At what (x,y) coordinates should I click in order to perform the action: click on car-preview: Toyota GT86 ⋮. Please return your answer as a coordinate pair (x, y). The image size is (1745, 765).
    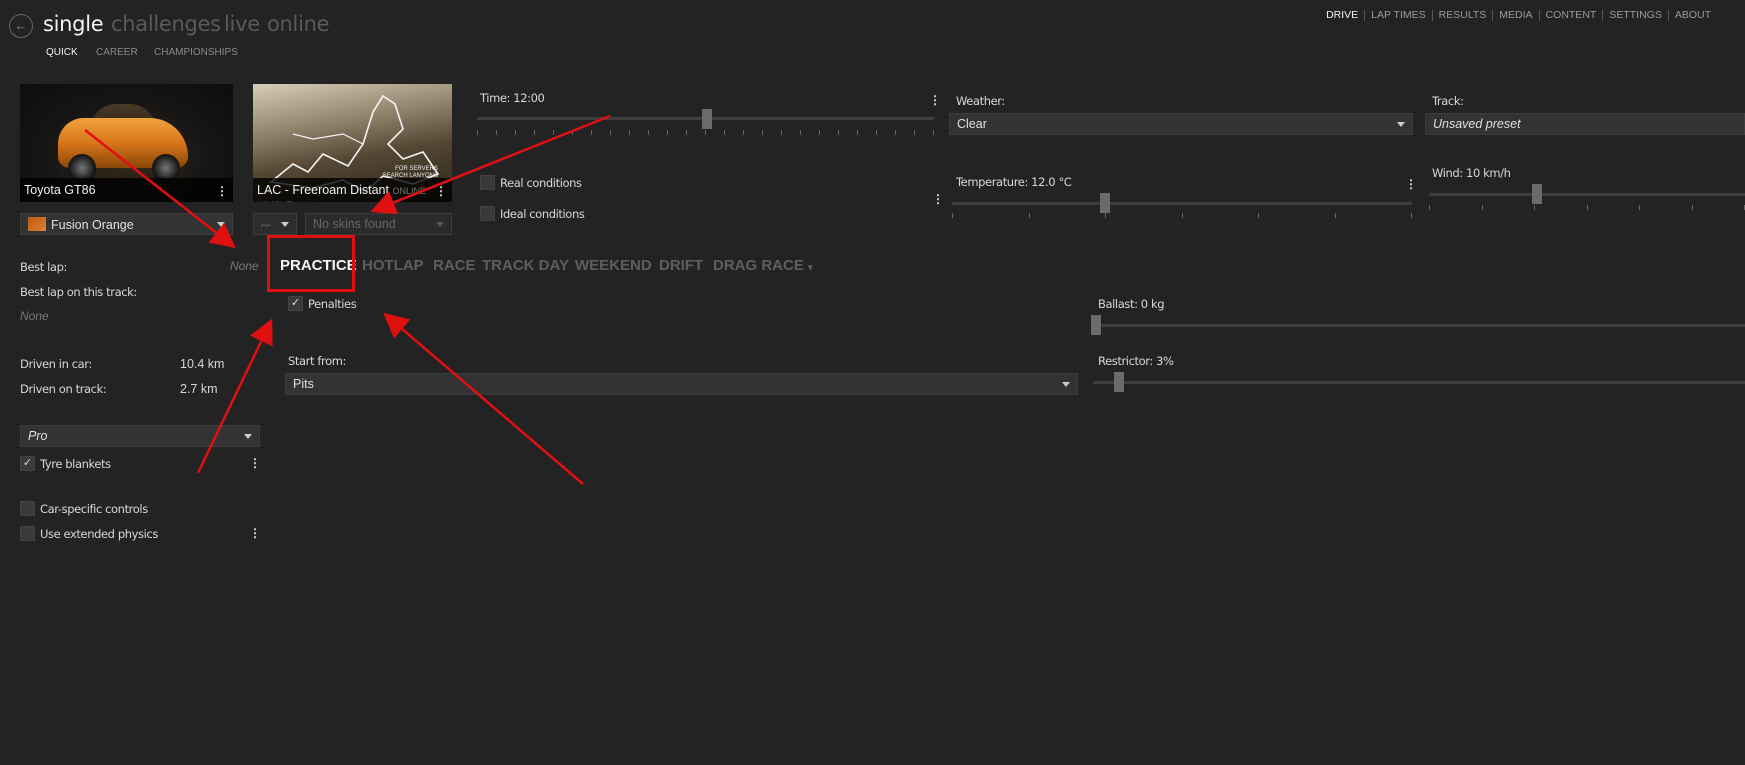
    Looking at the image, I should click on (126, 143).